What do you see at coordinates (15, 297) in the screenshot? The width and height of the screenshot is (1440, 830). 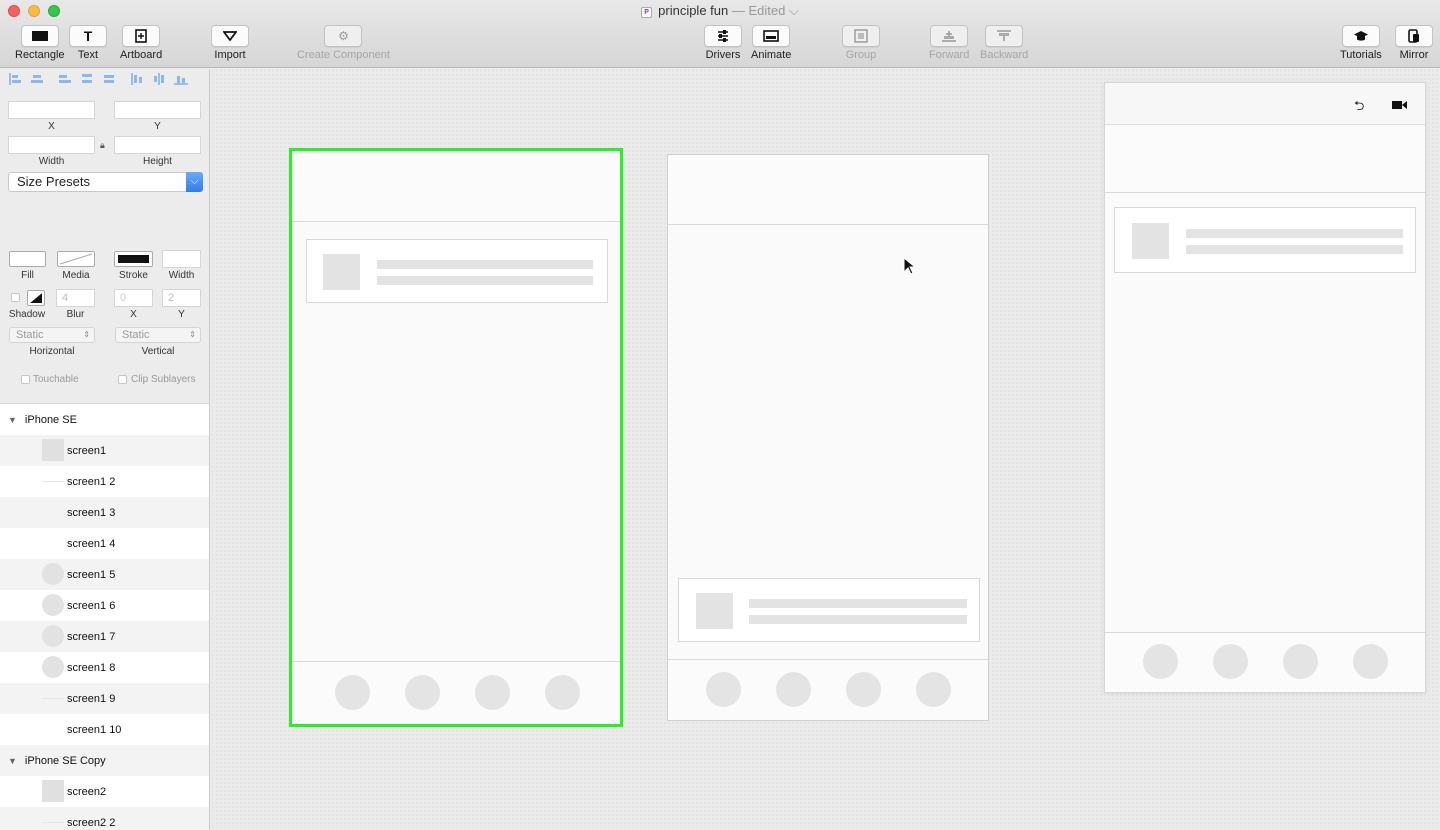 I see `shadow-checkbox` at bounding box center [15, 297].